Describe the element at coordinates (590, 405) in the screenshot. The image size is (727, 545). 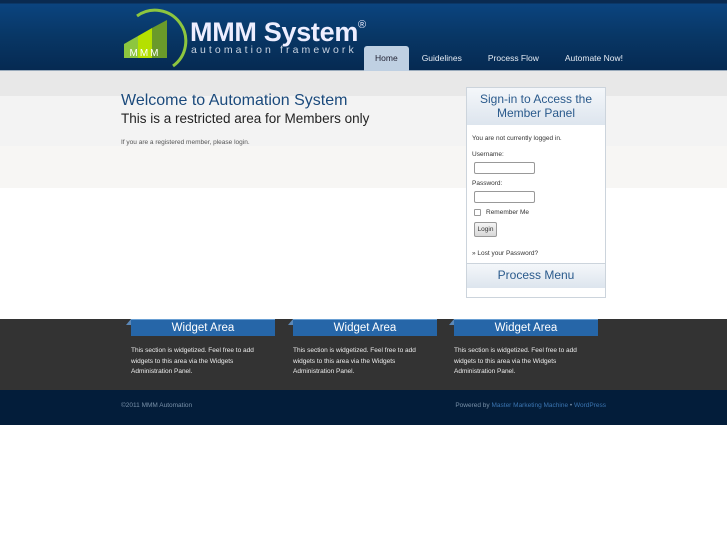
I see `wordpress-link: WordPress` at that location.